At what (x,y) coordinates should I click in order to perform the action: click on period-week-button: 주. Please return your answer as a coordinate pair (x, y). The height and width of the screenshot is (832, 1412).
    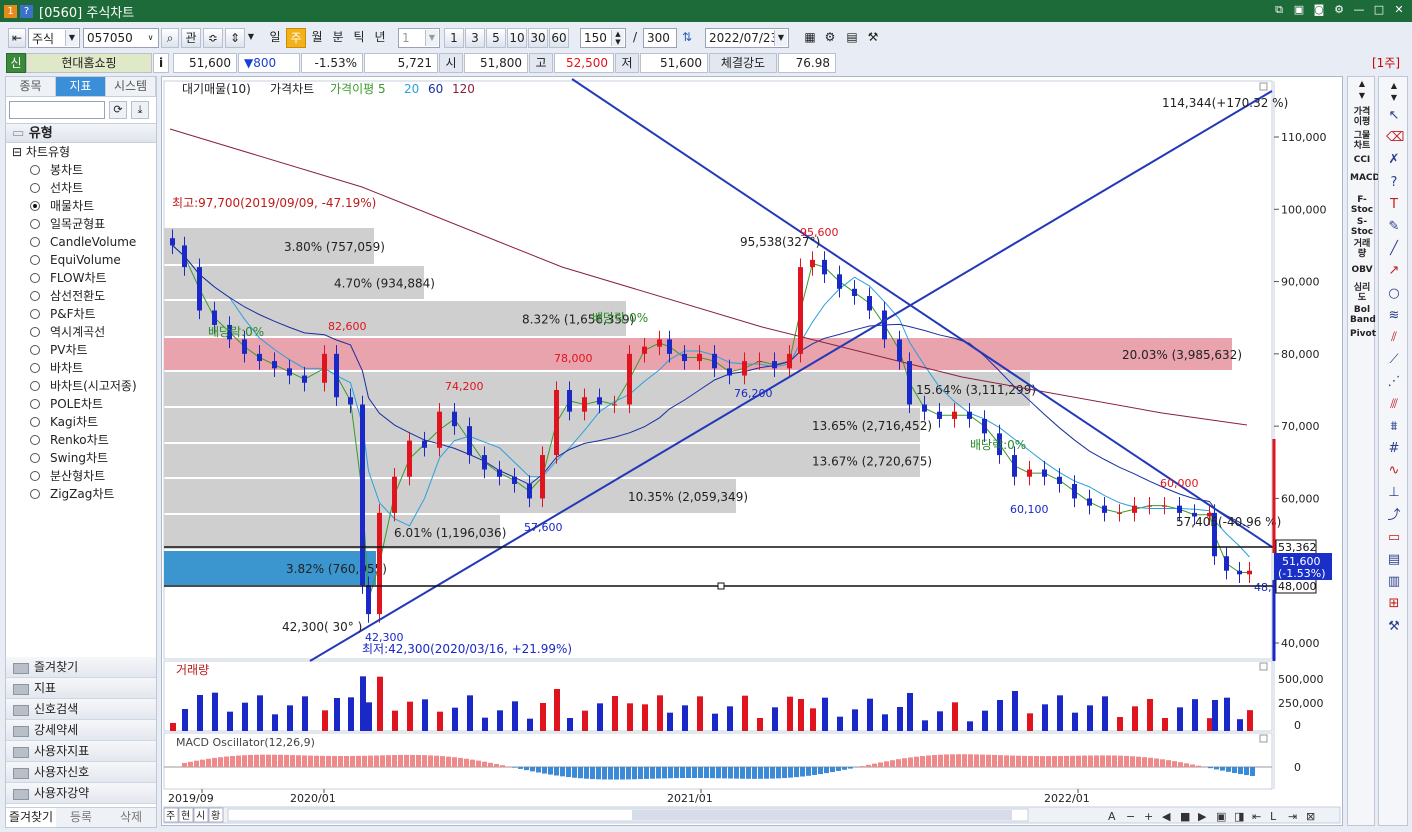
    Looking at the image, I should click on (296, 38).